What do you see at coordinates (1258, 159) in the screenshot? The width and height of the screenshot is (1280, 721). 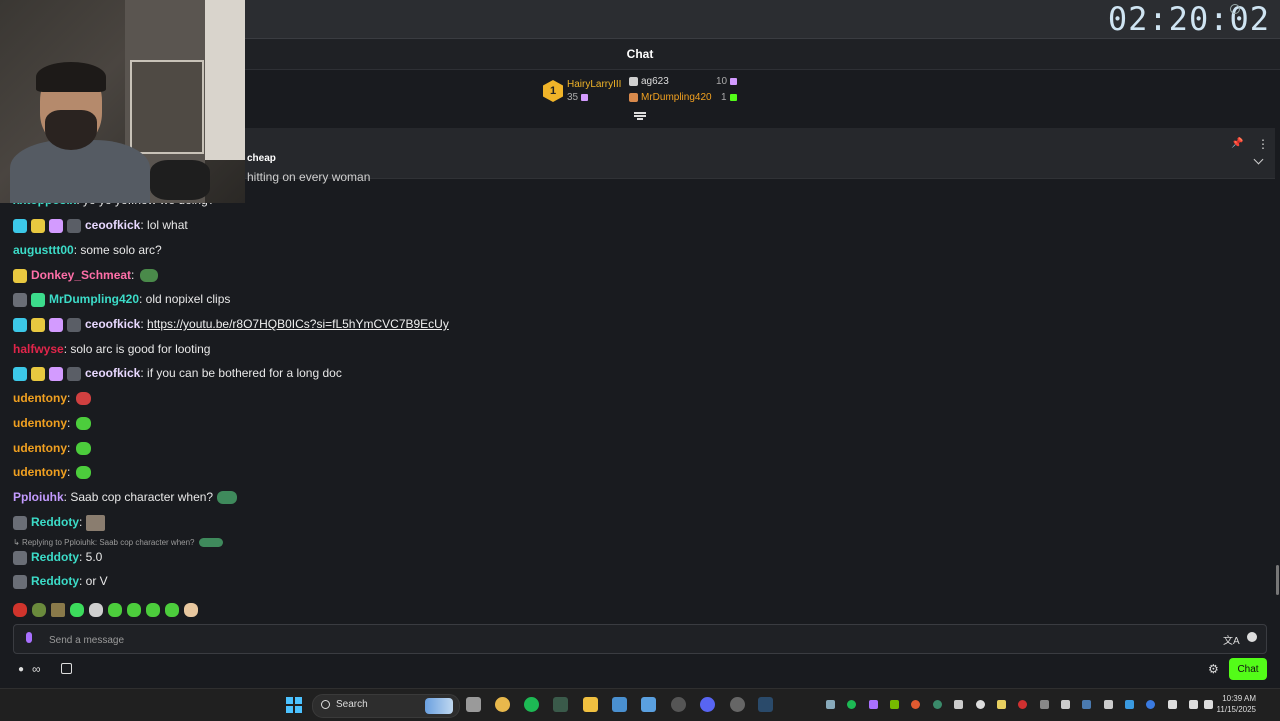 I see `chevron-down-icon` at bounding box center [1258, 159].